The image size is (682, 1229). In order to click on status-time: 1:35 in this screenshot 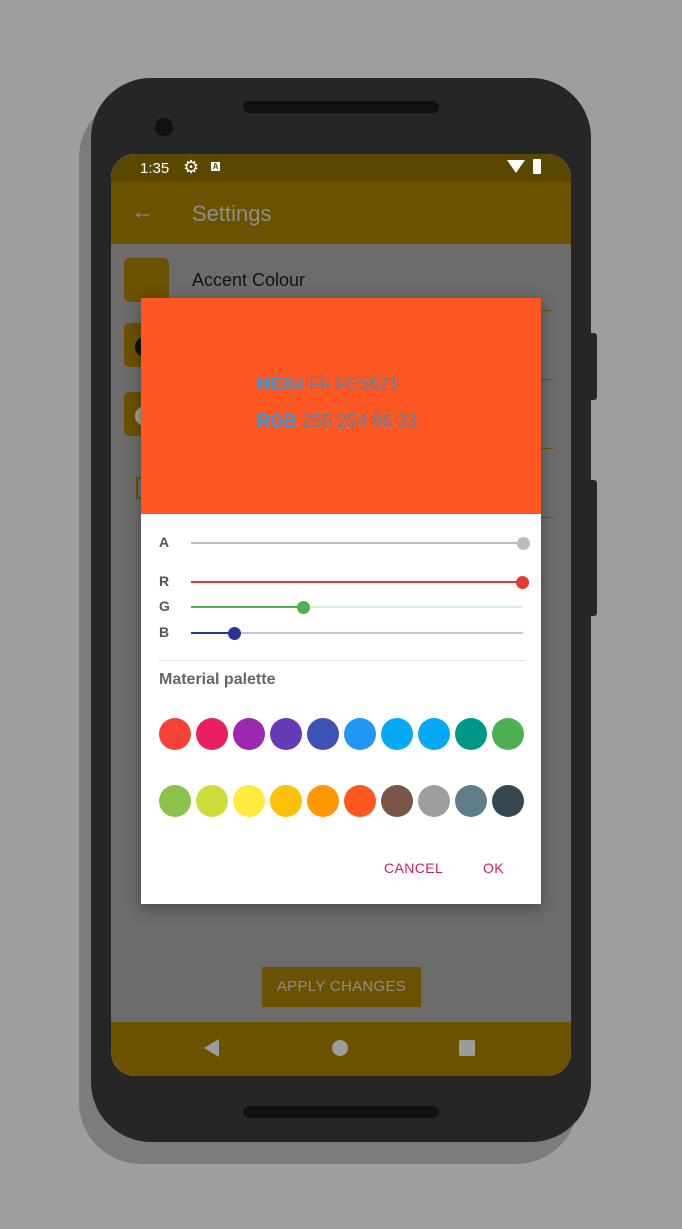, I will do `click(155, 168)`.